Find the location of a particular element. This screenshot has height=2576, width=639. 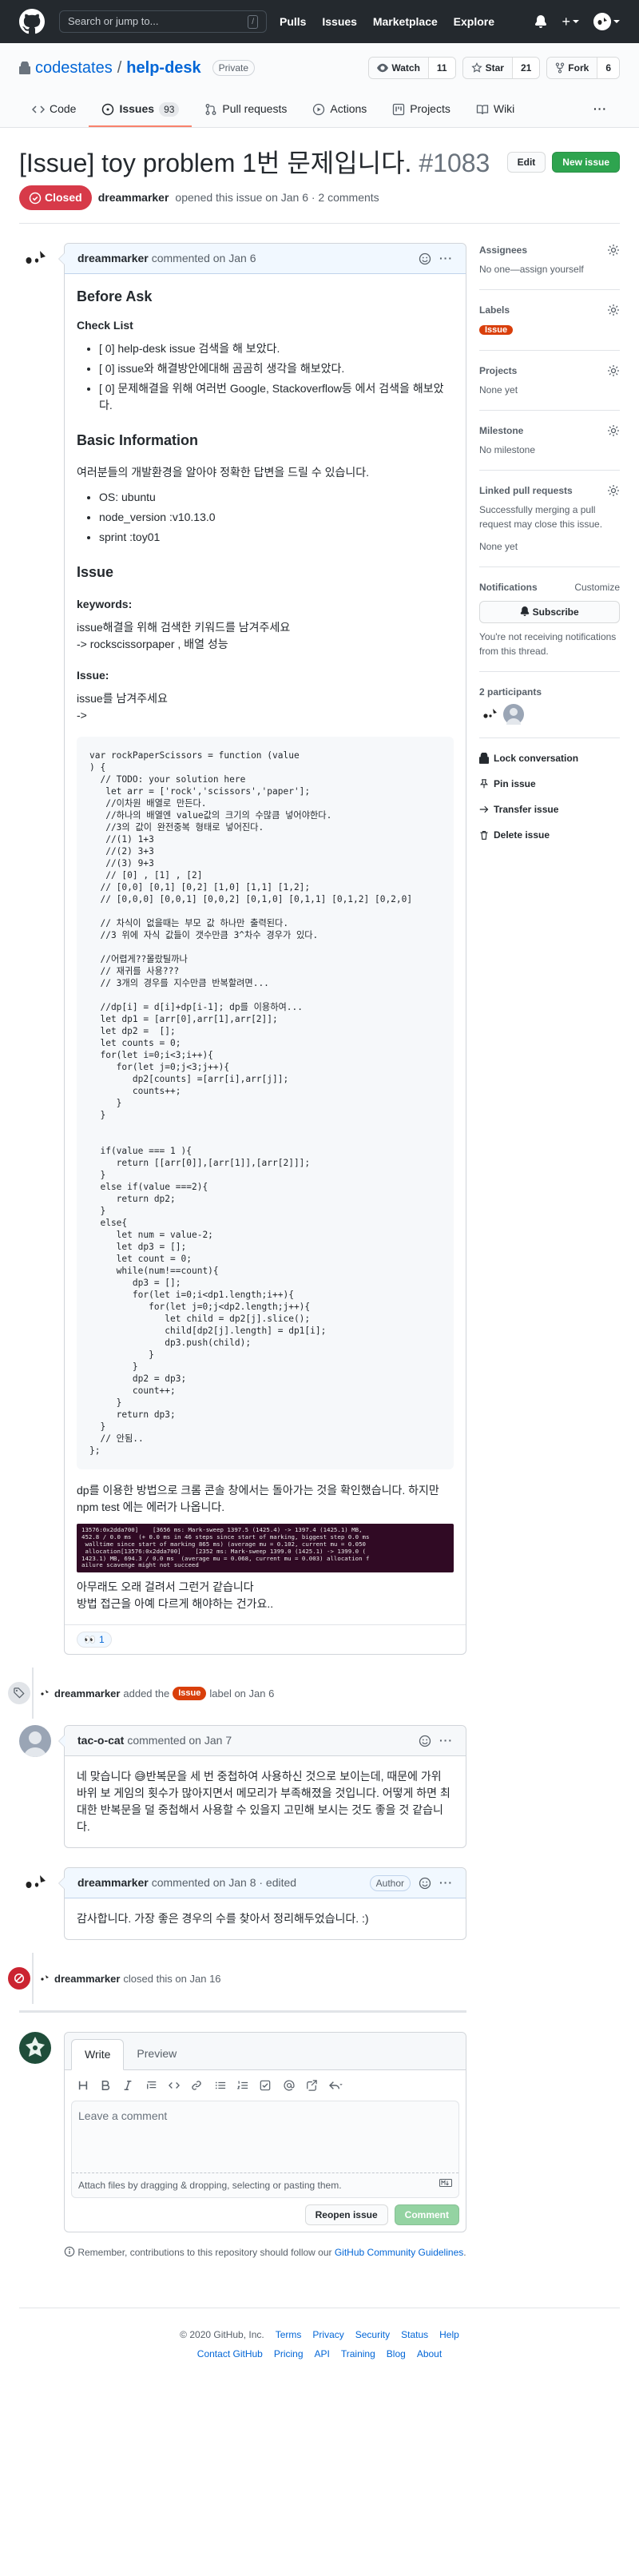

issue-author: dreammarker is located at coordinates (133, 197).